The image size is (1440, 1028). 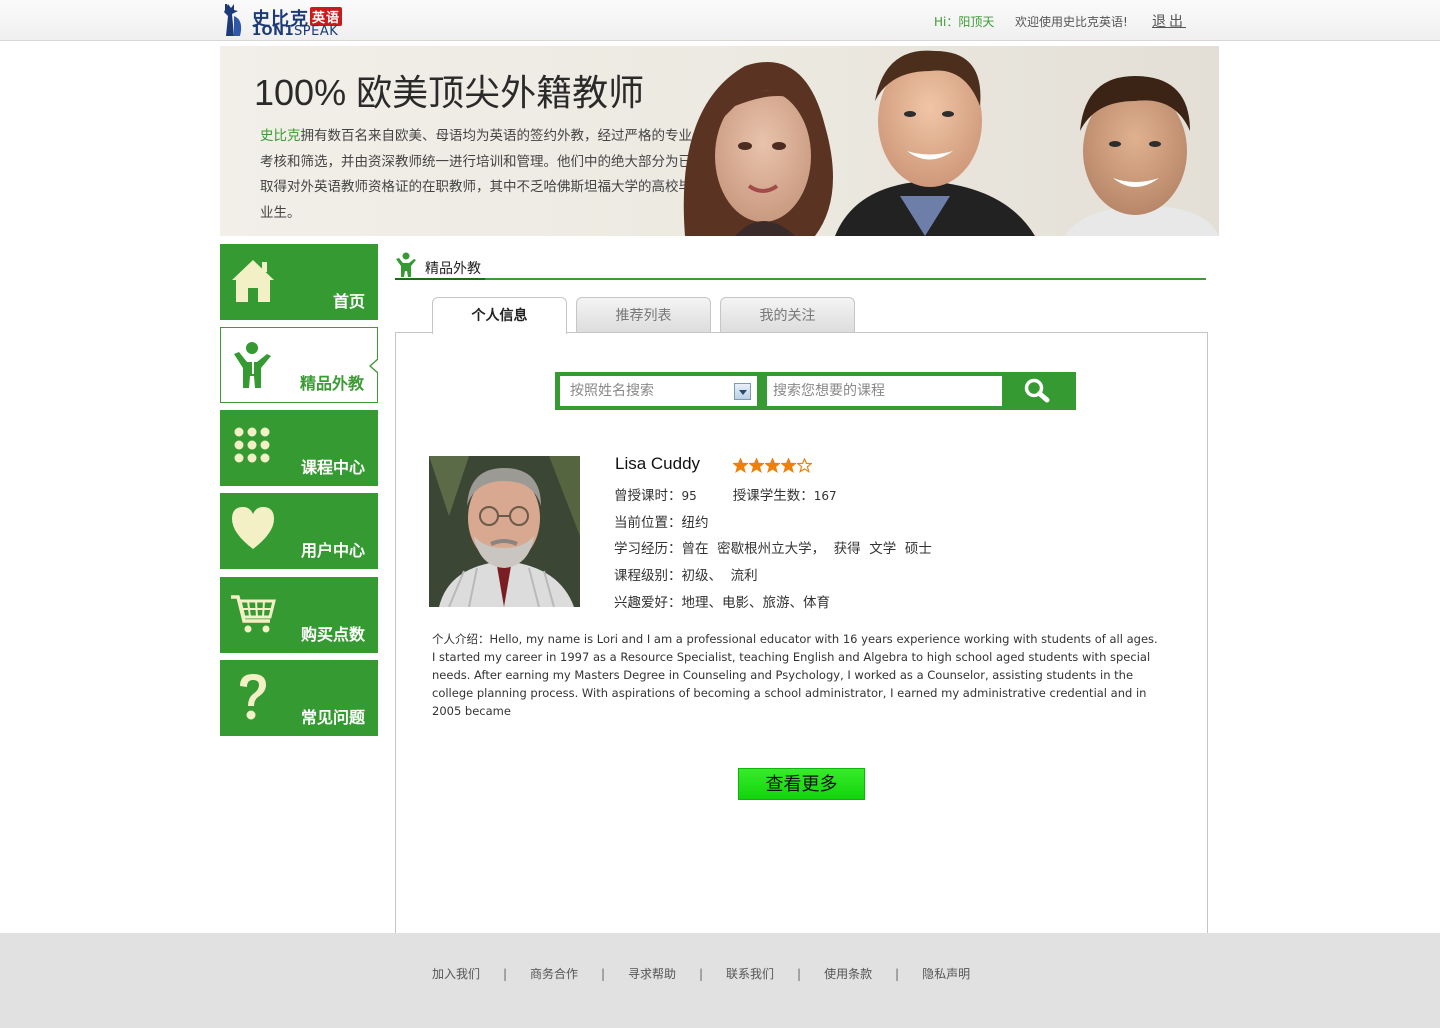 I want to click on sidebar-item-label: 购买点数, so click(x=332, y=634).